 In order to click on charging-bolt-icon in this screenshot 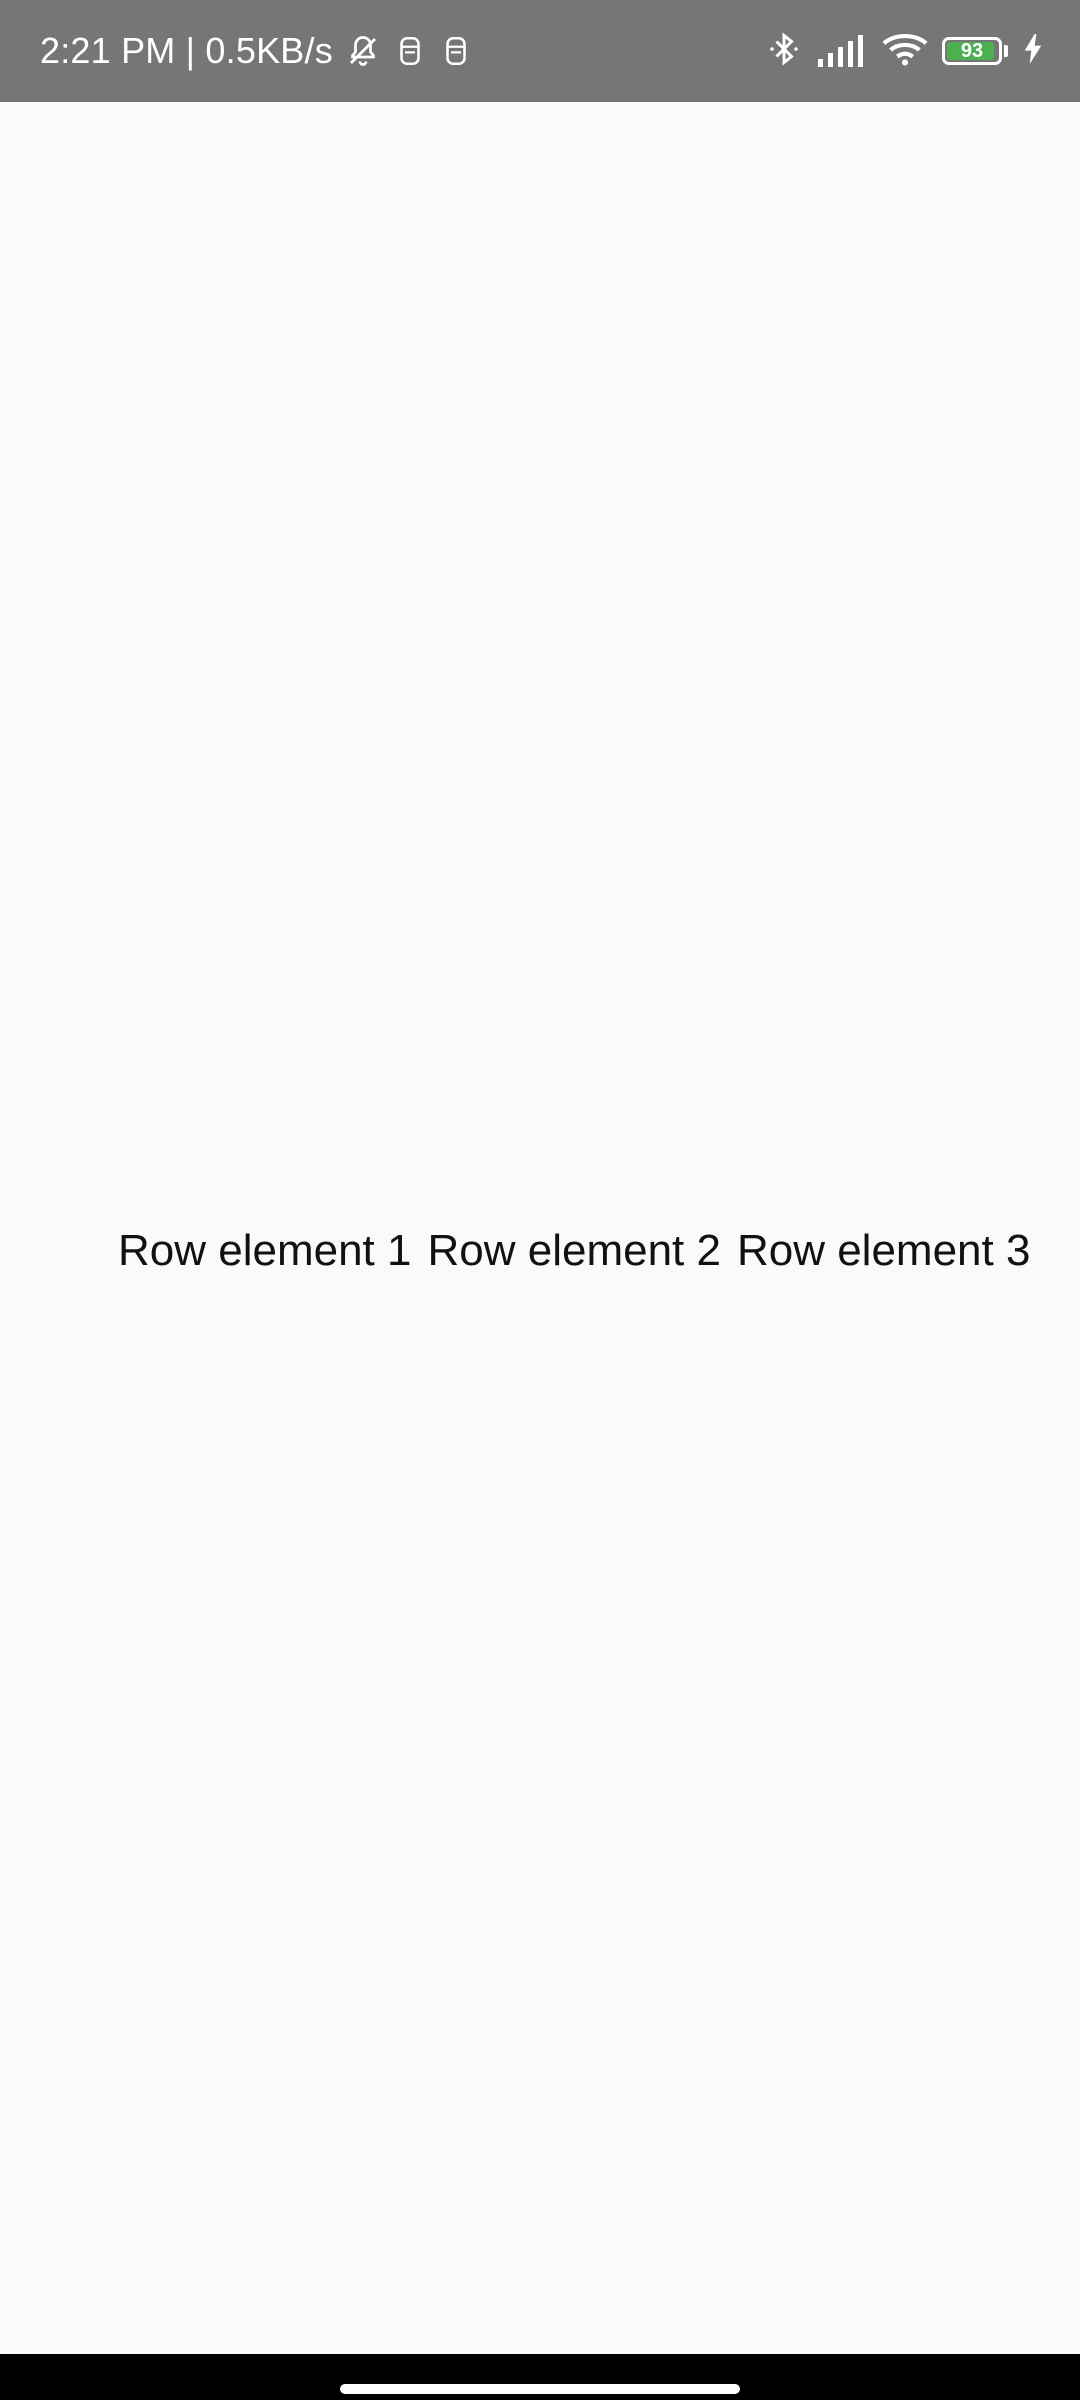, I will do `click(1033, 51)`.